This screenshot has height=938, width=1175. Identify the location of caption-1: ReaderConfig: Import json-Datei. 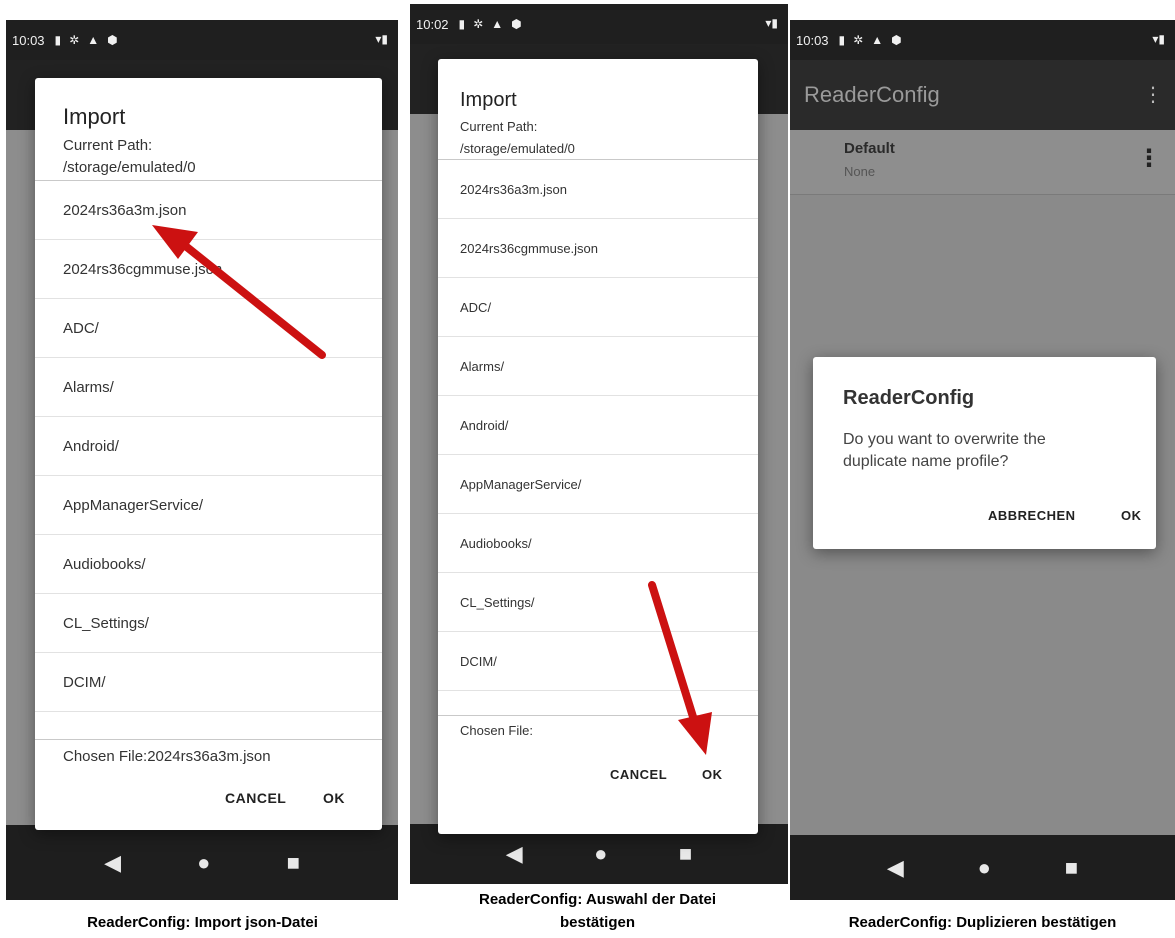
(202, 922).